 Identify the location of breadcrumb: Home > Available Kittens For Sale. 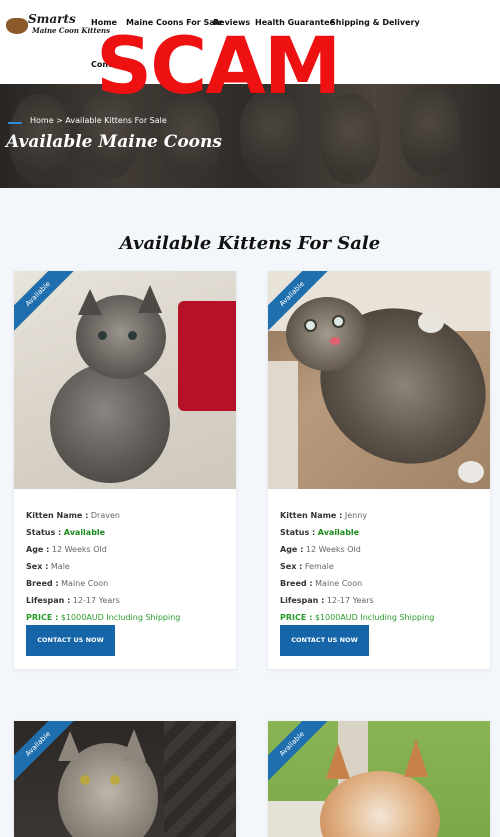
(98, 120).